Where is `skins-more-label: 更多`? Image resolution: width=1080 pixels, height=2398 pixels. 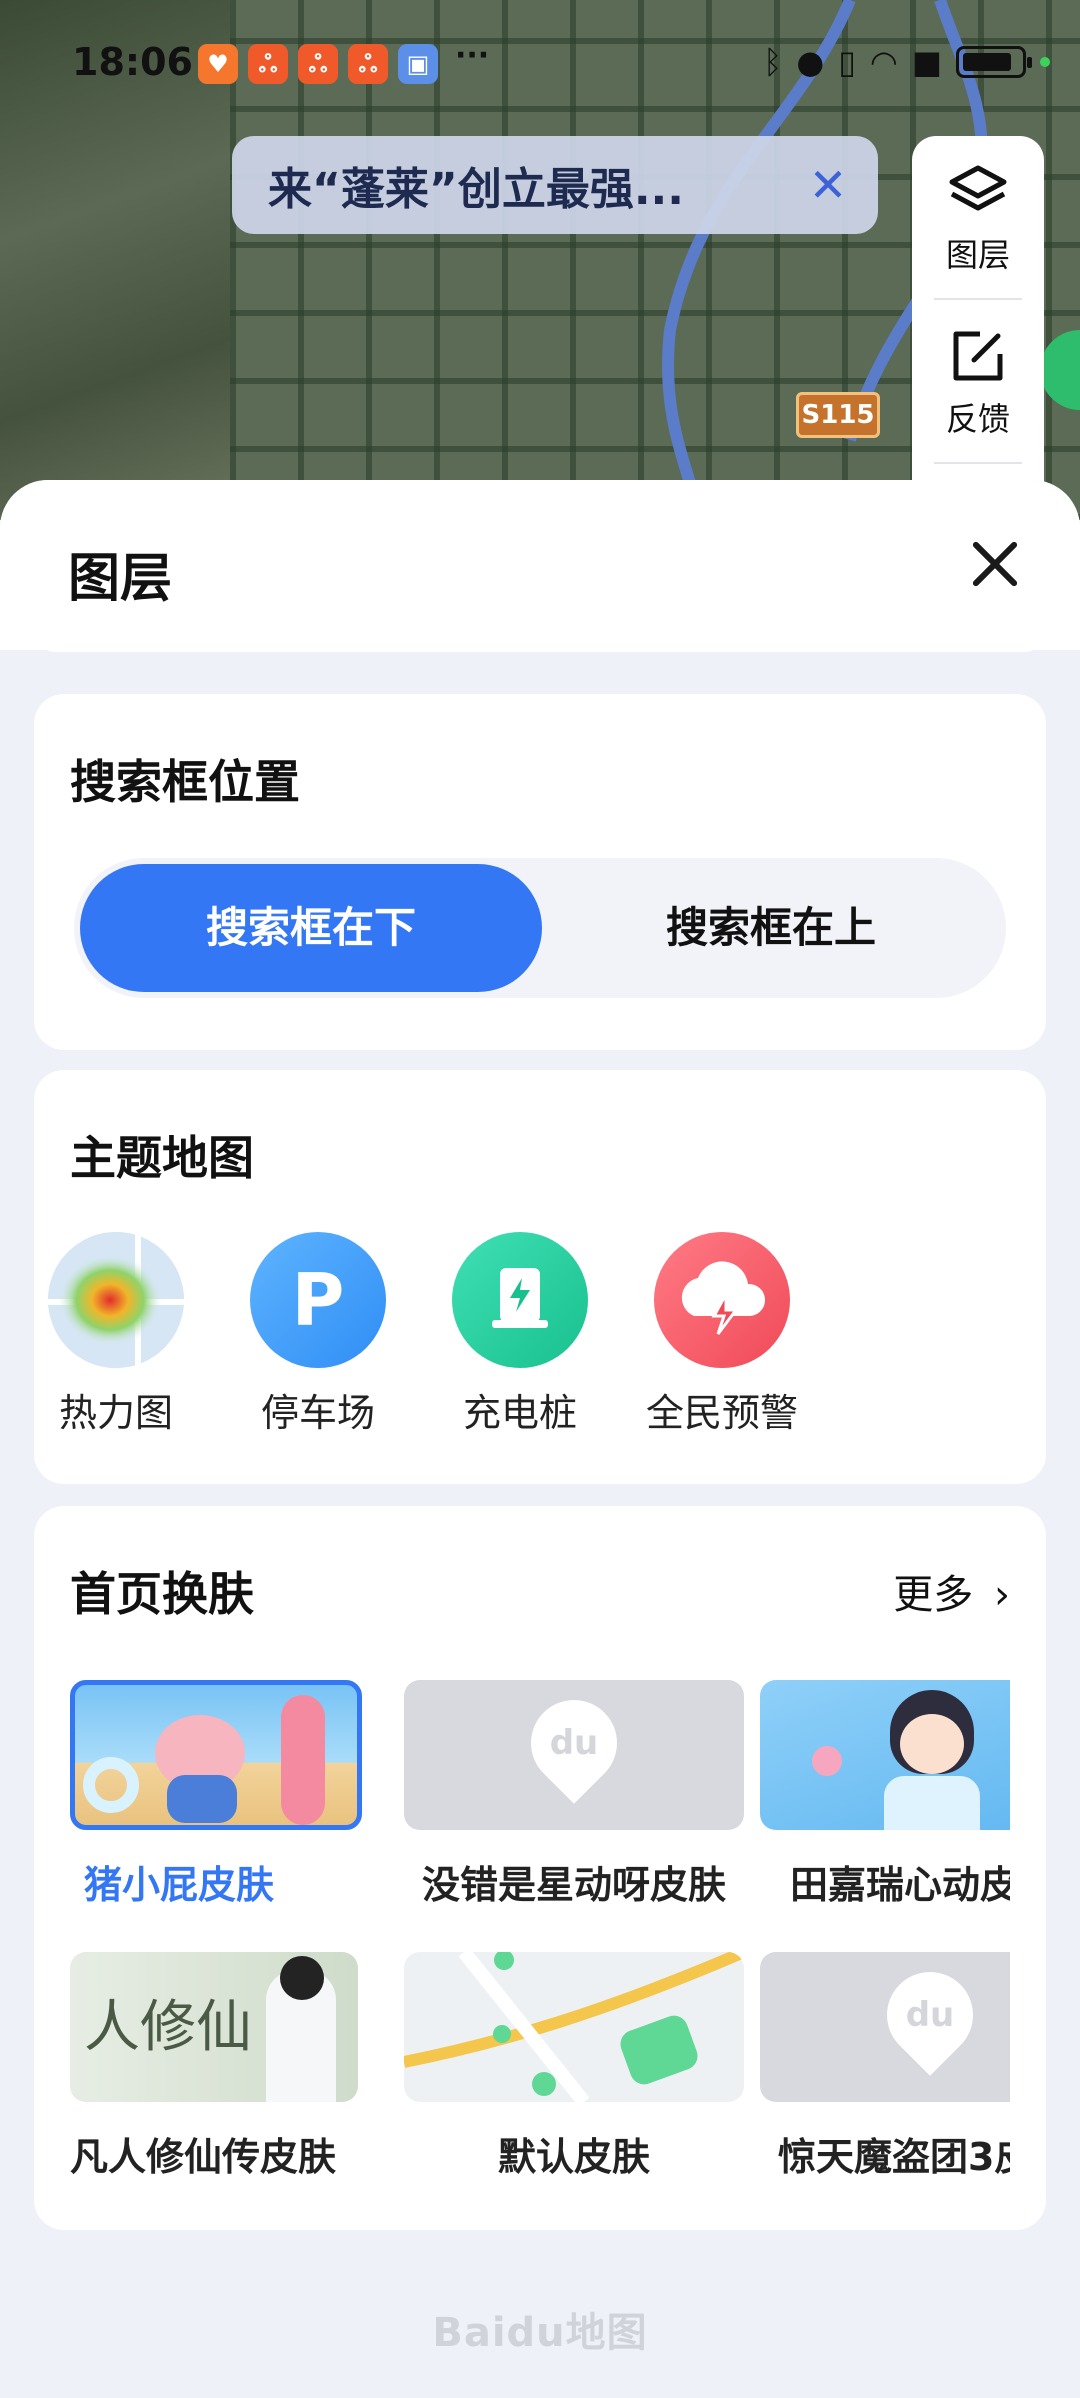 skins-more-label: 更多 is located at coordinates (933, 1595).